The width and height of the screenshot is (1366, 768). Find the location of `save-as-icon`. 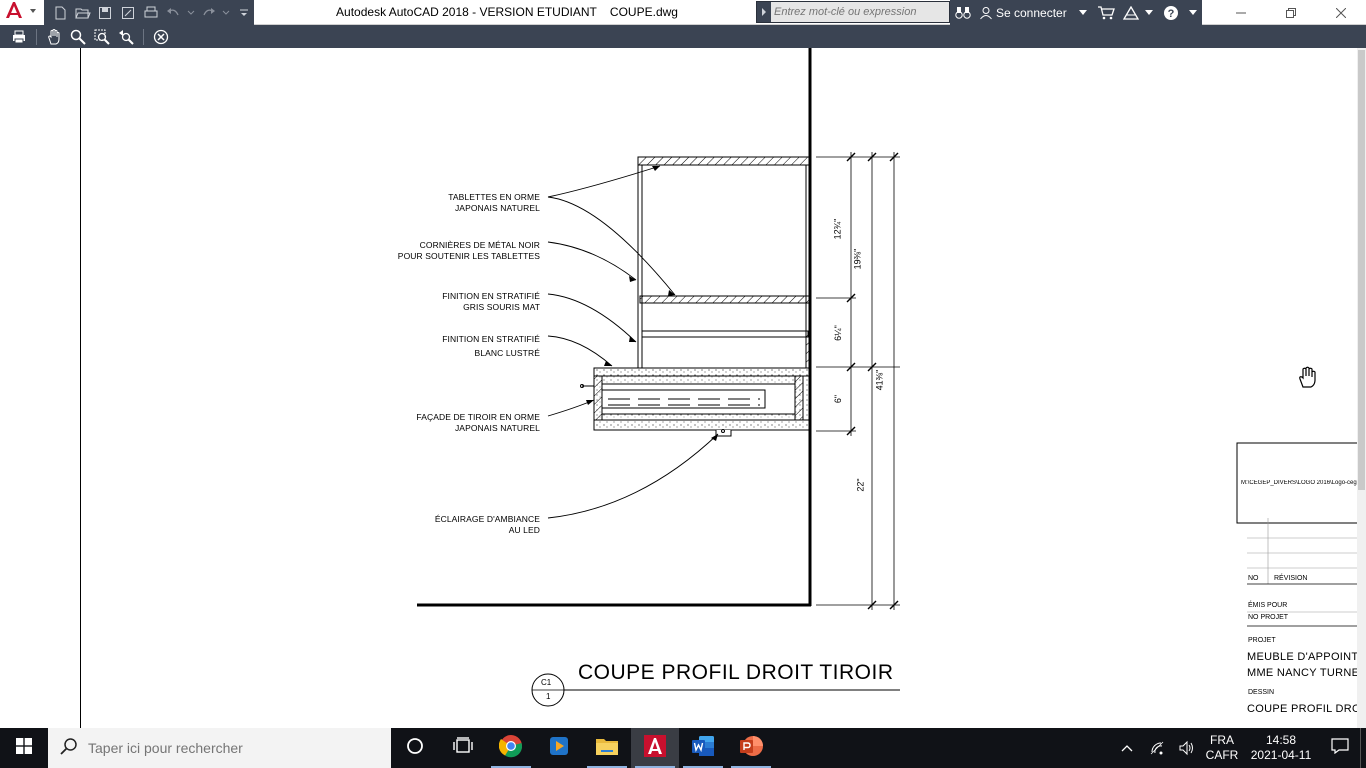

save-as-icon is located at coordinates (128, 13).